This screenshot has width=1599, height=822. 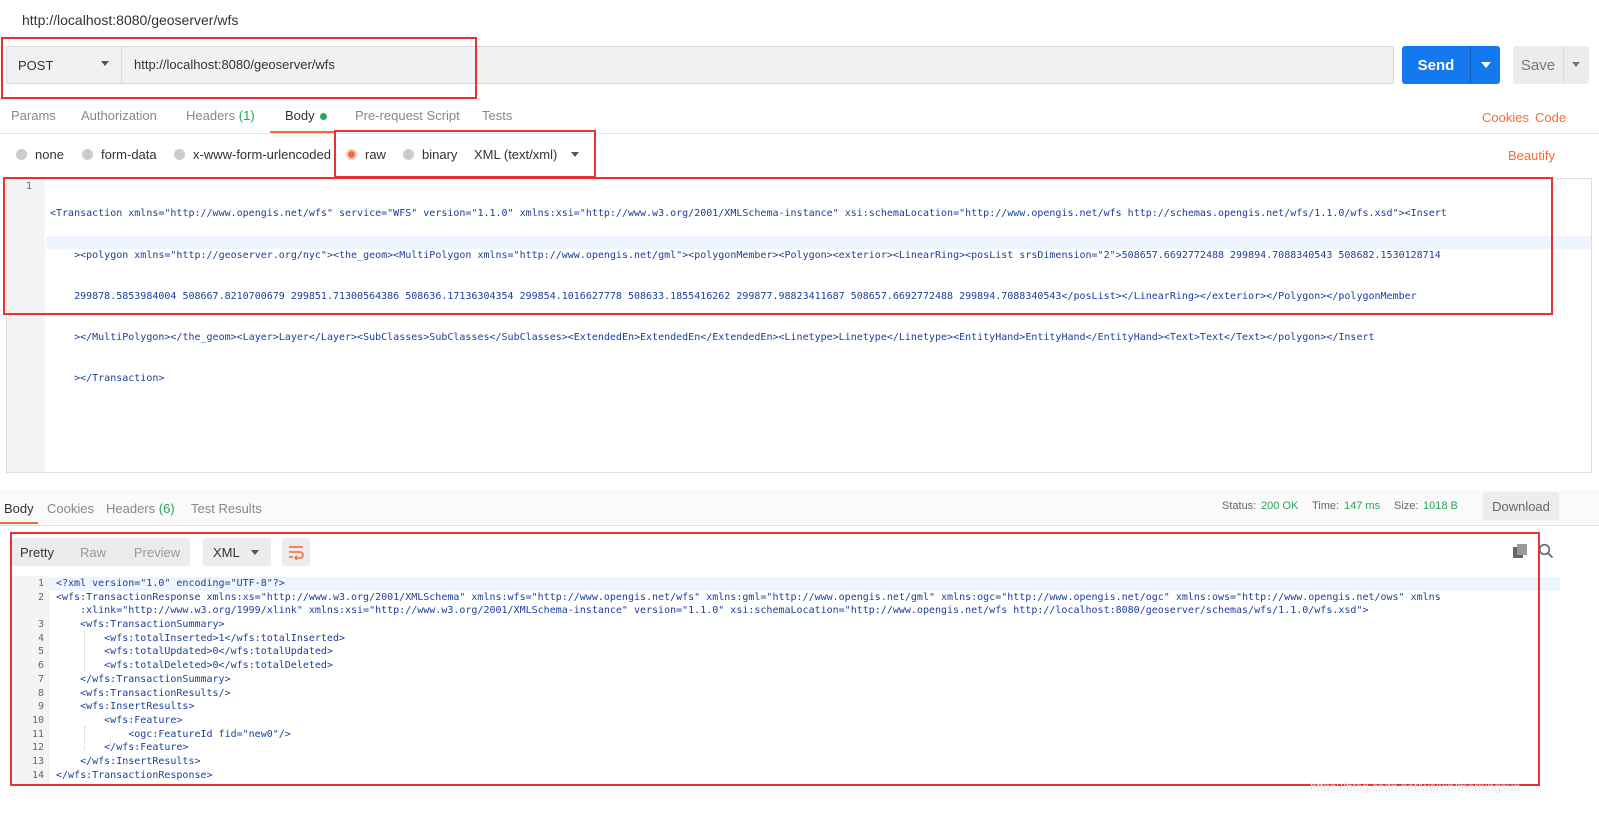 What do you see at coordinates (323, 117) in the screenshot?
I see `body-indicator-dot` at bounding box center [323, 117].